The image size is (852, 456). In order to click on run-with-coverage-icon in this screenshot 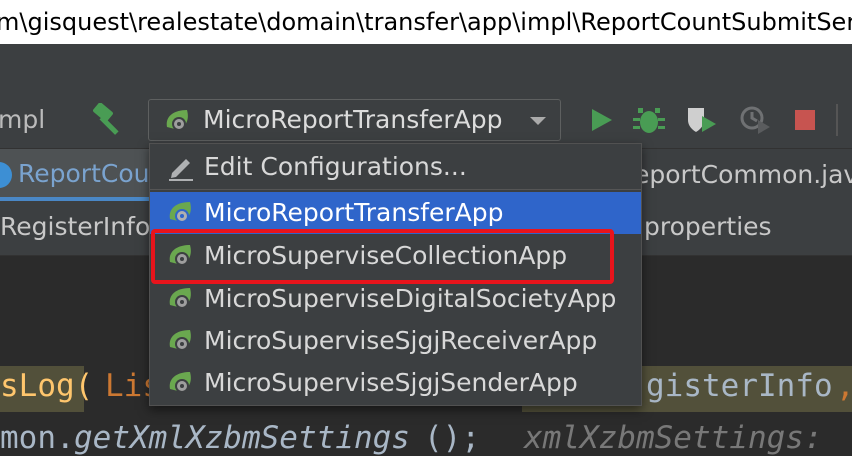, I will do `click(701, 120)`.